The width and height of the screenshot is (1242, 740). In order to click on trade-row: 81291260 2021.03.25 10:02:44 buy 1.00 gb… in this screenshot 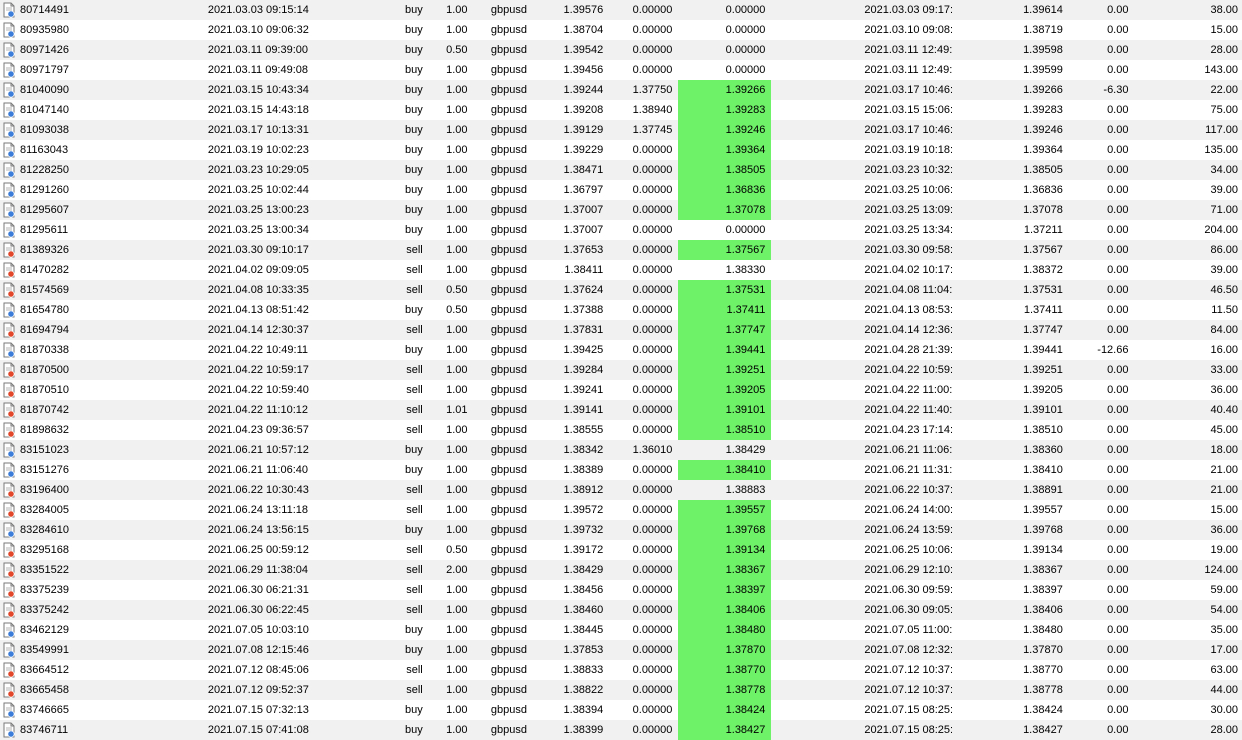, I will do `click(621, 190)`.